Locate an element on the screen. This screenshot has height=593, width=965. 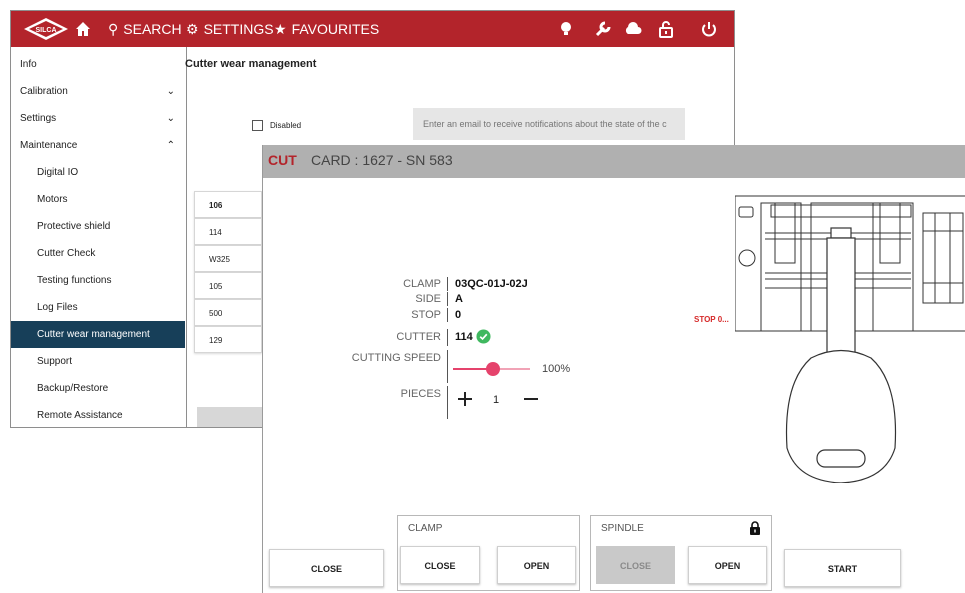
sidebar-item-label: Log Files is located at coordinates (57, 307).